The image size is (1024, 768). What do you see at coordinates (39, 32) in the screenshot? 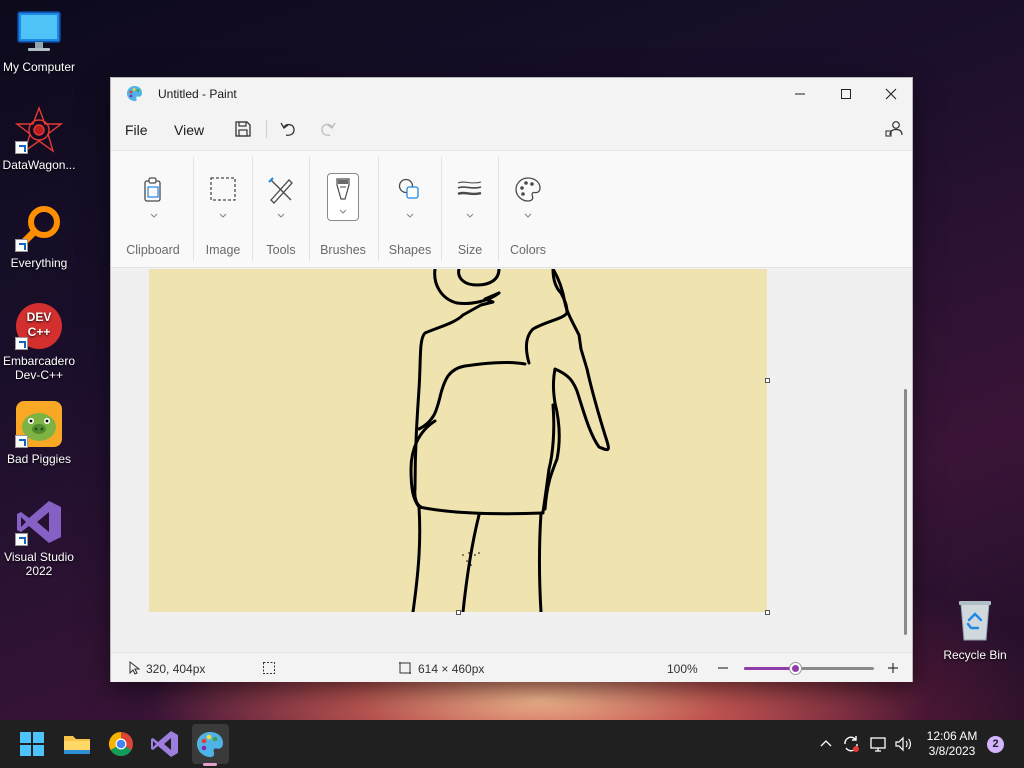
I see `monitor-icon` at bounding box center [39, 32].